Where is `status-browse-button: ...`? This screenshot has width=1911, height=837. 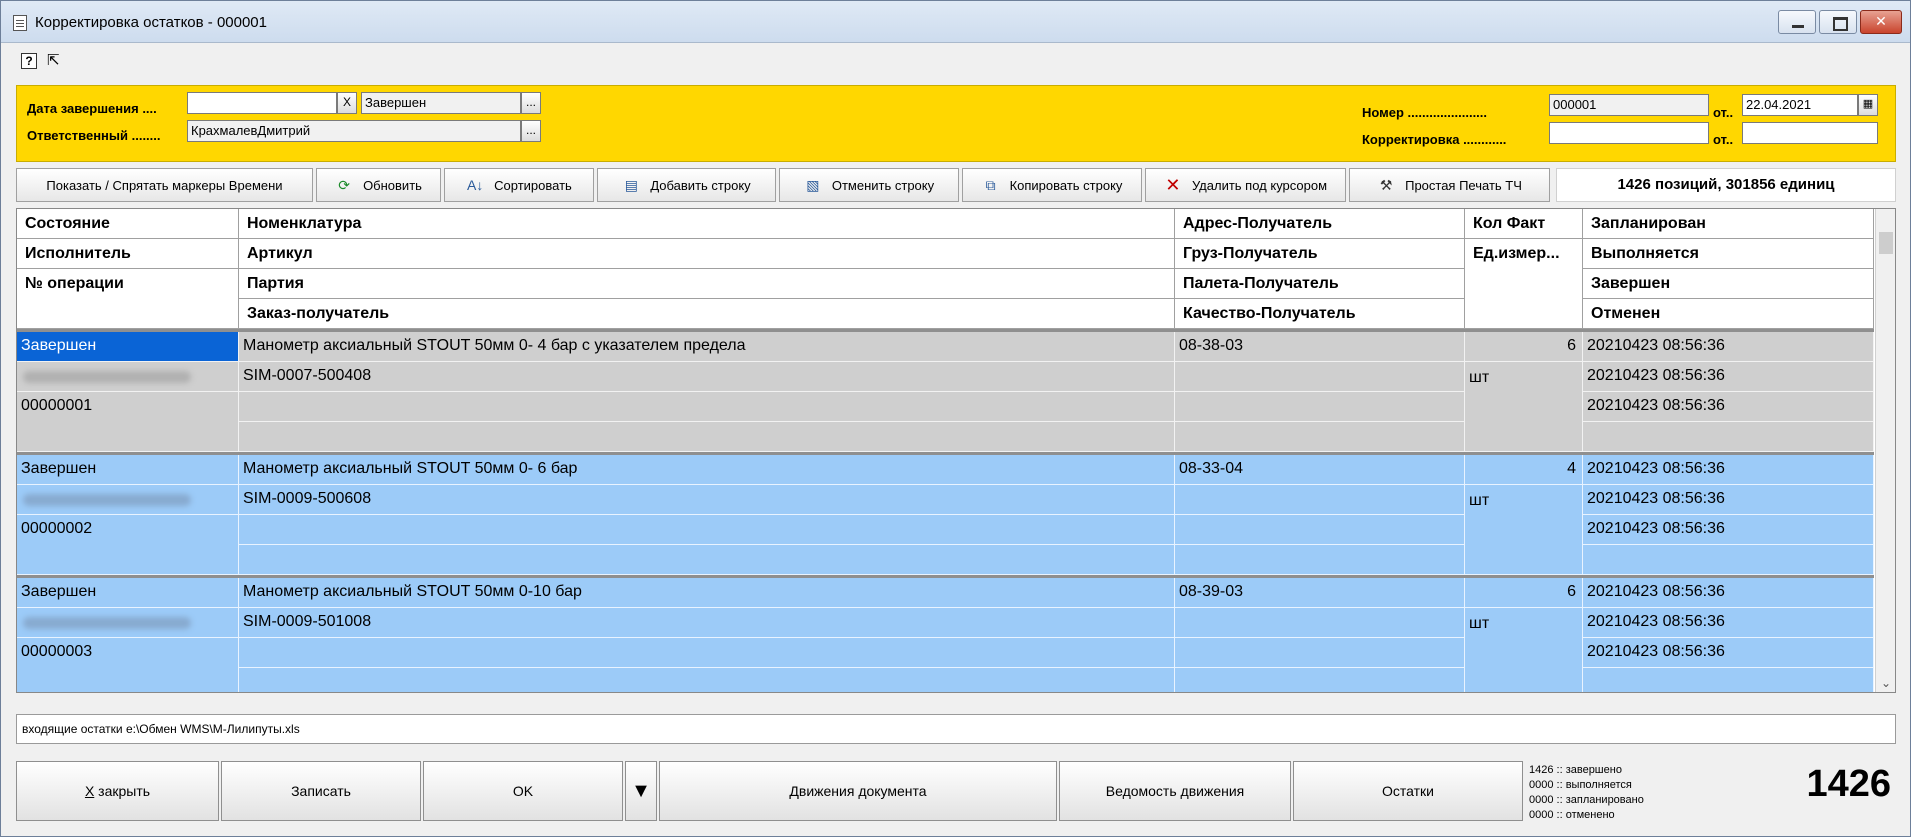 status-browse-button: ... is located at coordinates (531, 103).